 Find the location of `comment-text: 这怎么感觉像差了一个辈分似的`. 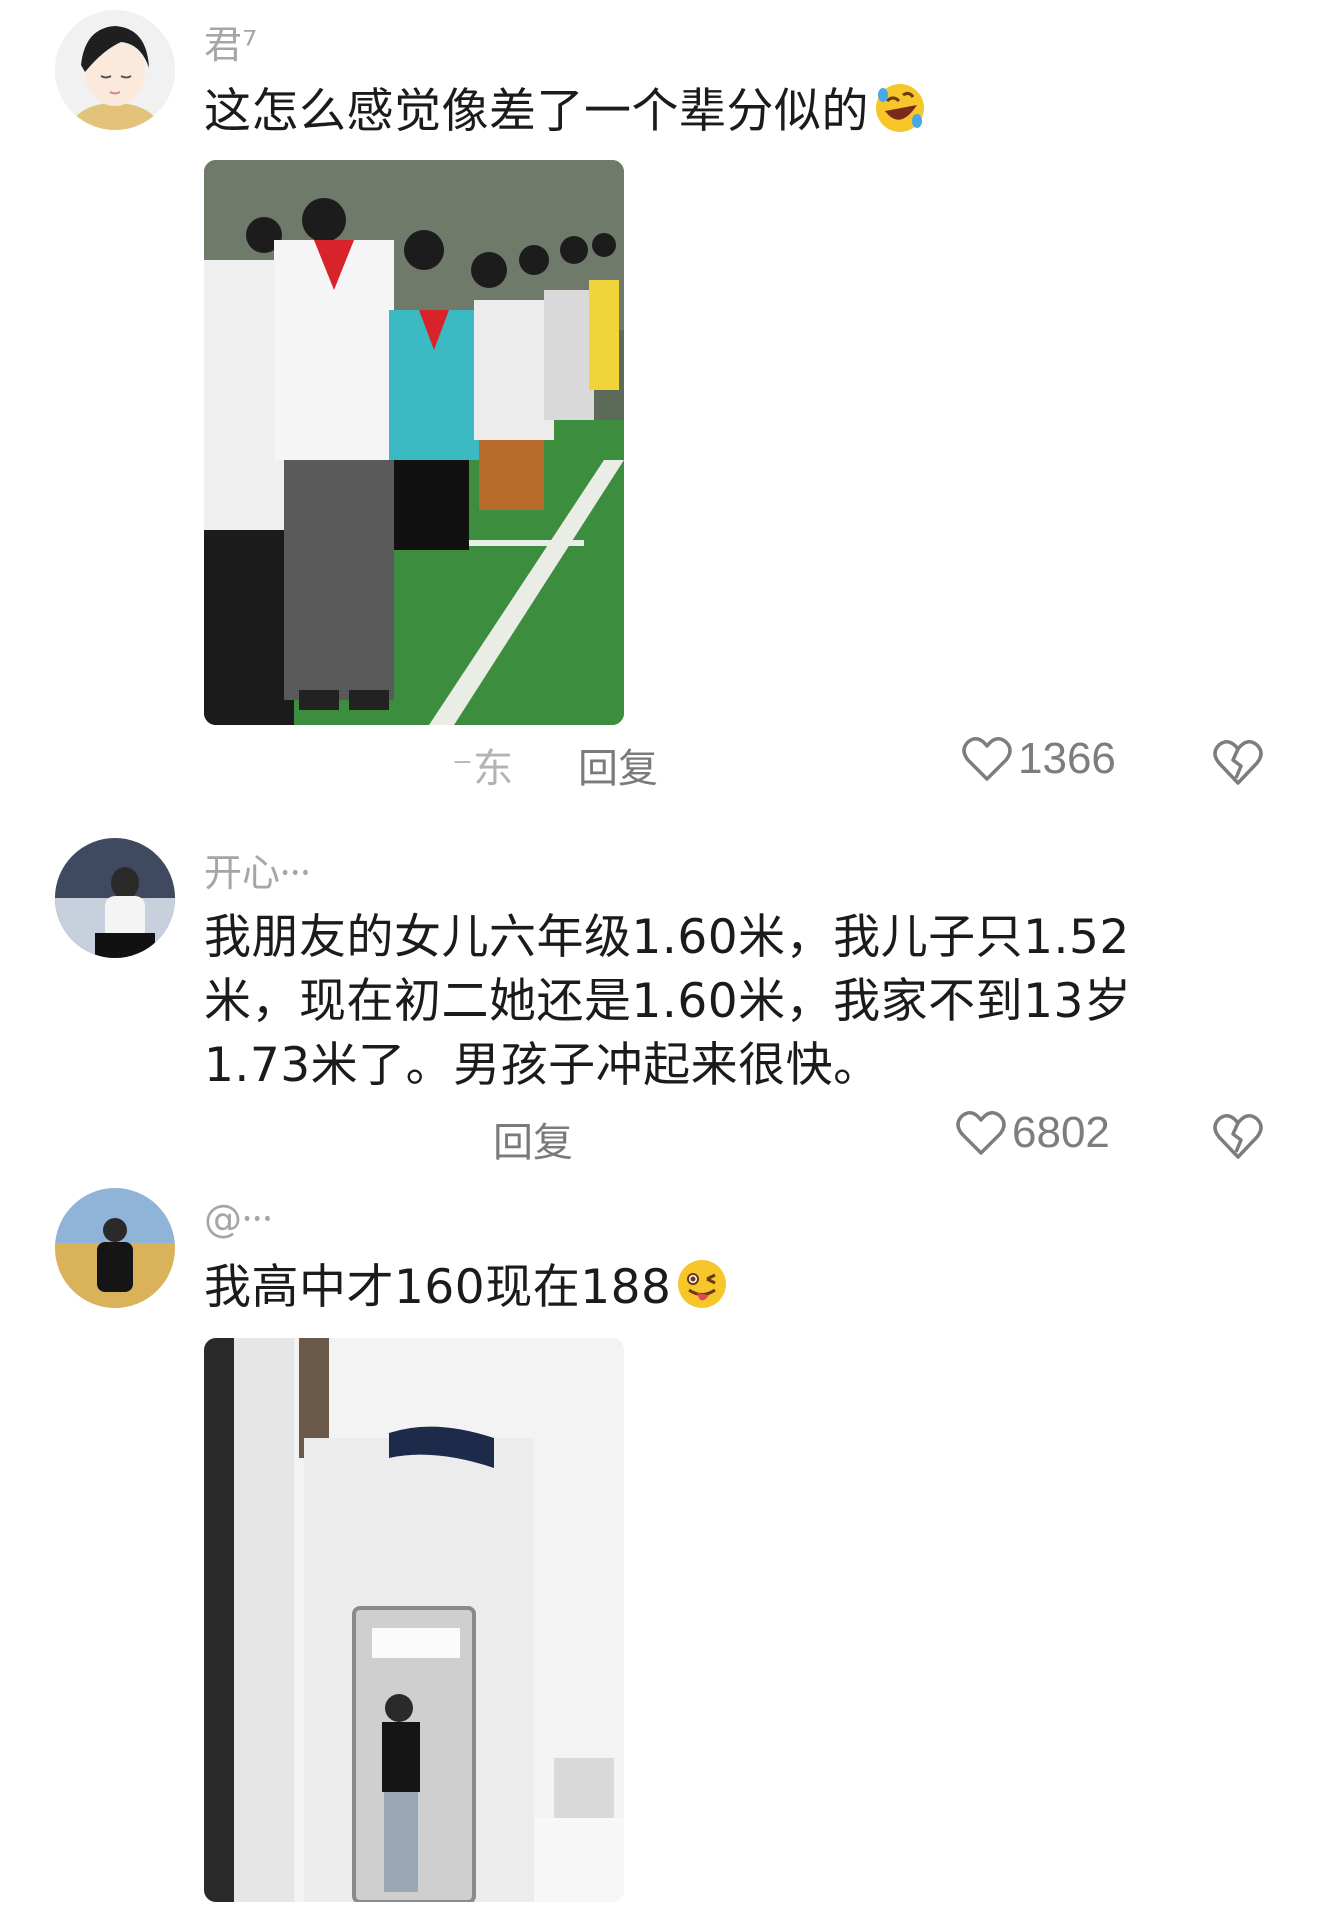

comment-text: 这怎么感觉像差了一个辈分似的 is located at coordinates (709, 112).